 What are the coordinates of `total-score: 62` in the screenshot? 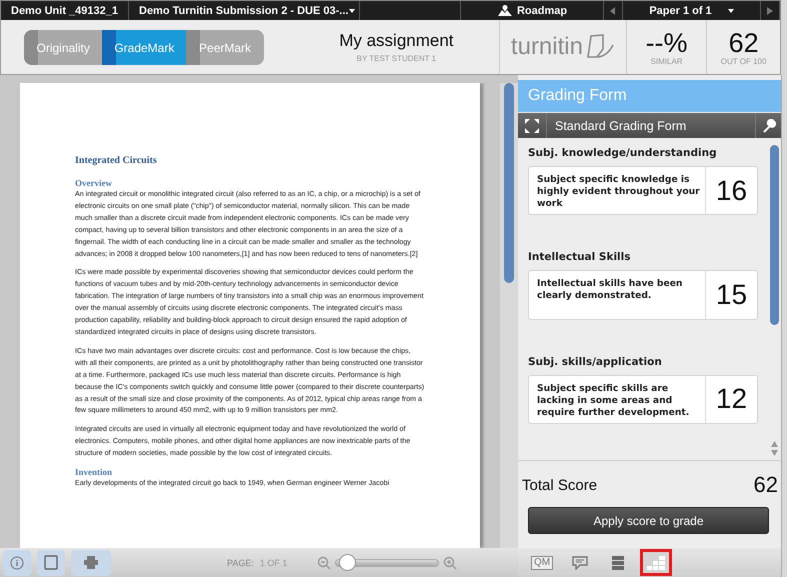 It's located at (766, 485).